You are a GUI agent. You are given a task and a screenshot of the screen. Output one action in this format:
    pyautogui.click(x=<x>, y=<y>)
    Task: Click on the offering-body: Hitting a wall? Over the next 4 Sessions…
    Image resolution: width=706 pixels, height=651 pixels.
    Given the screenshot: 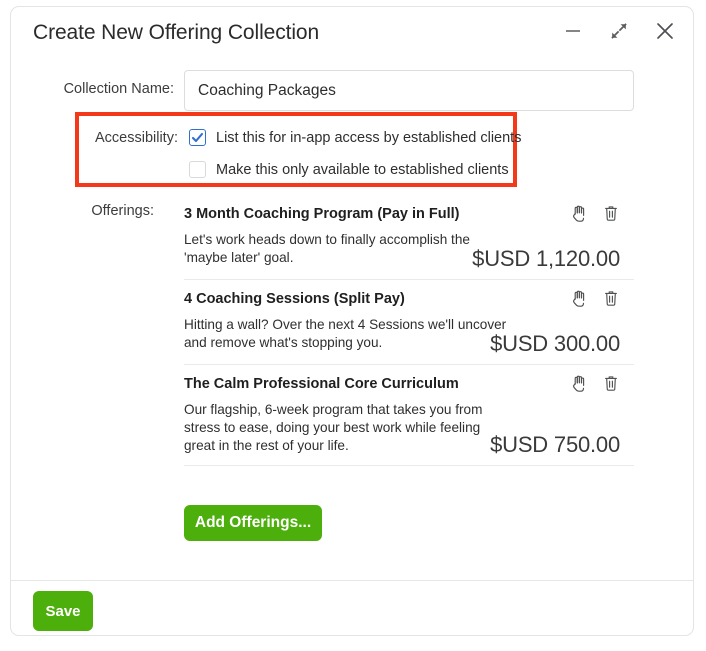 What is the action you would take?
    pyautogui.click(x=409, y=336)
    